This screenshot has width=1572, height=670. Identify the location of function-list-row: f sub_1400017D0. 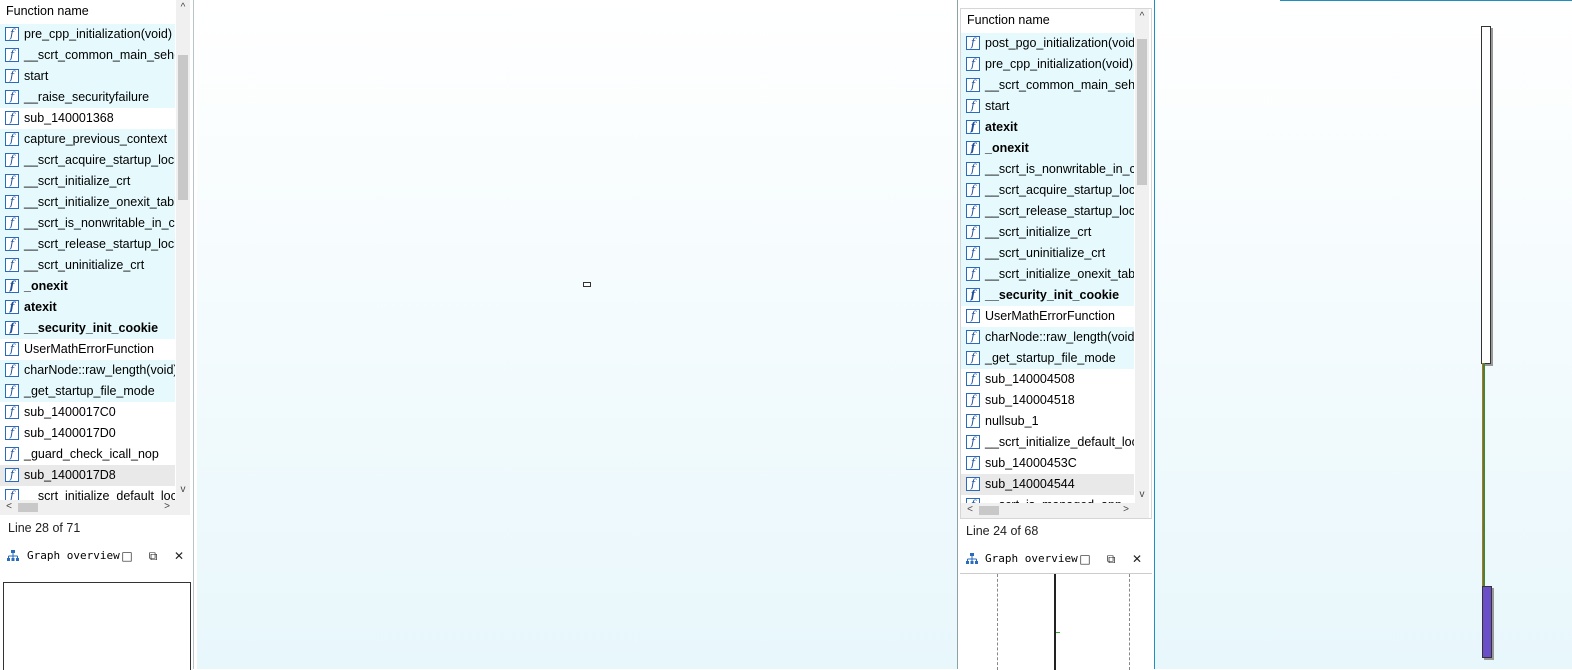
(87, 433).